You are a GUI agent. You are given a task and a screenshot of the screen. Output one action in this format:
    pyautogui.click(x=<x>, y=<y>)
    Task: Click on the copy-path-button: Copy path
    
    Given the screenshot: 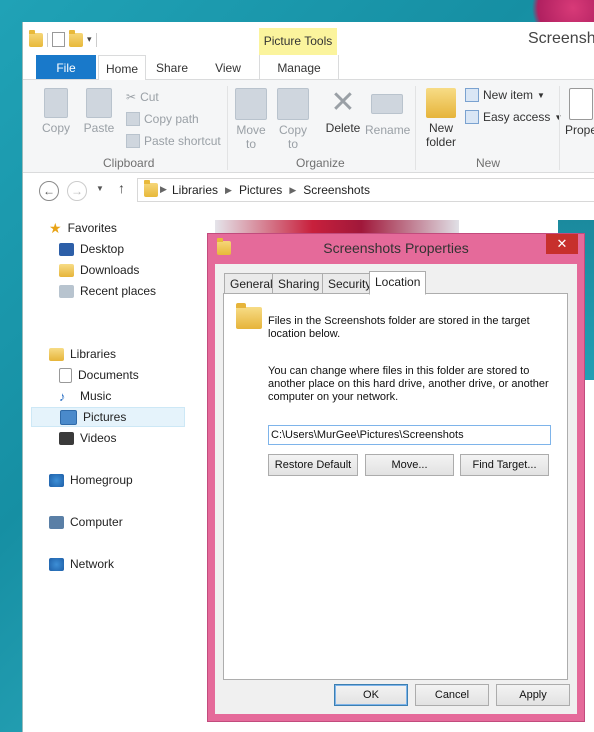 What is the action you would take?
    pyautogui.click(x=162, y=119)
    